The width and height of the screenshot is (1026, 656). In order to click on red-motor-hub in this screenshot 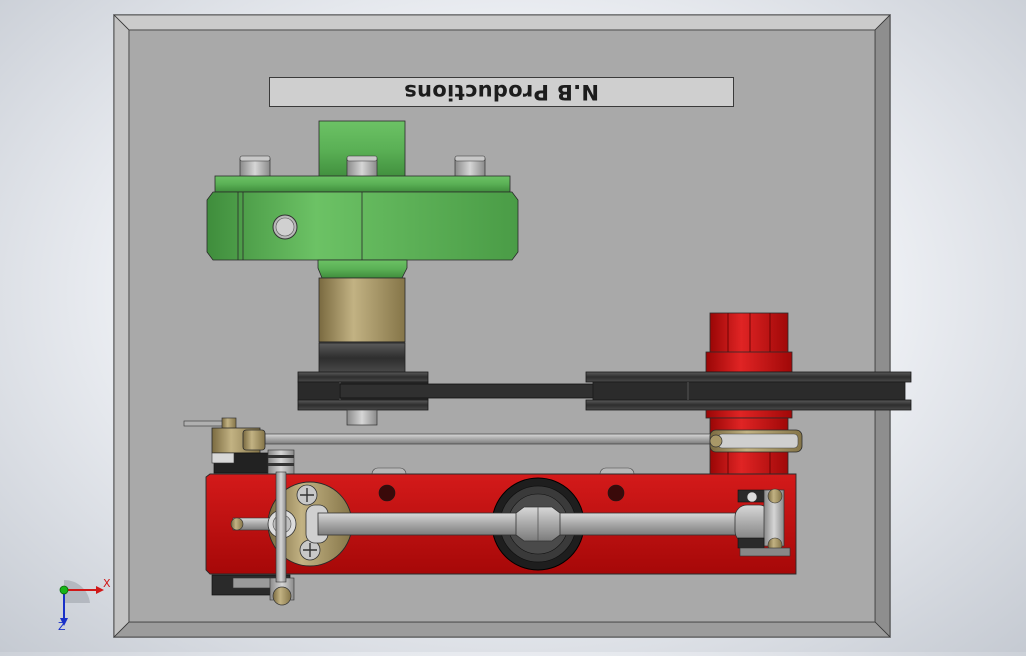, I will do `click(749, 342)`.